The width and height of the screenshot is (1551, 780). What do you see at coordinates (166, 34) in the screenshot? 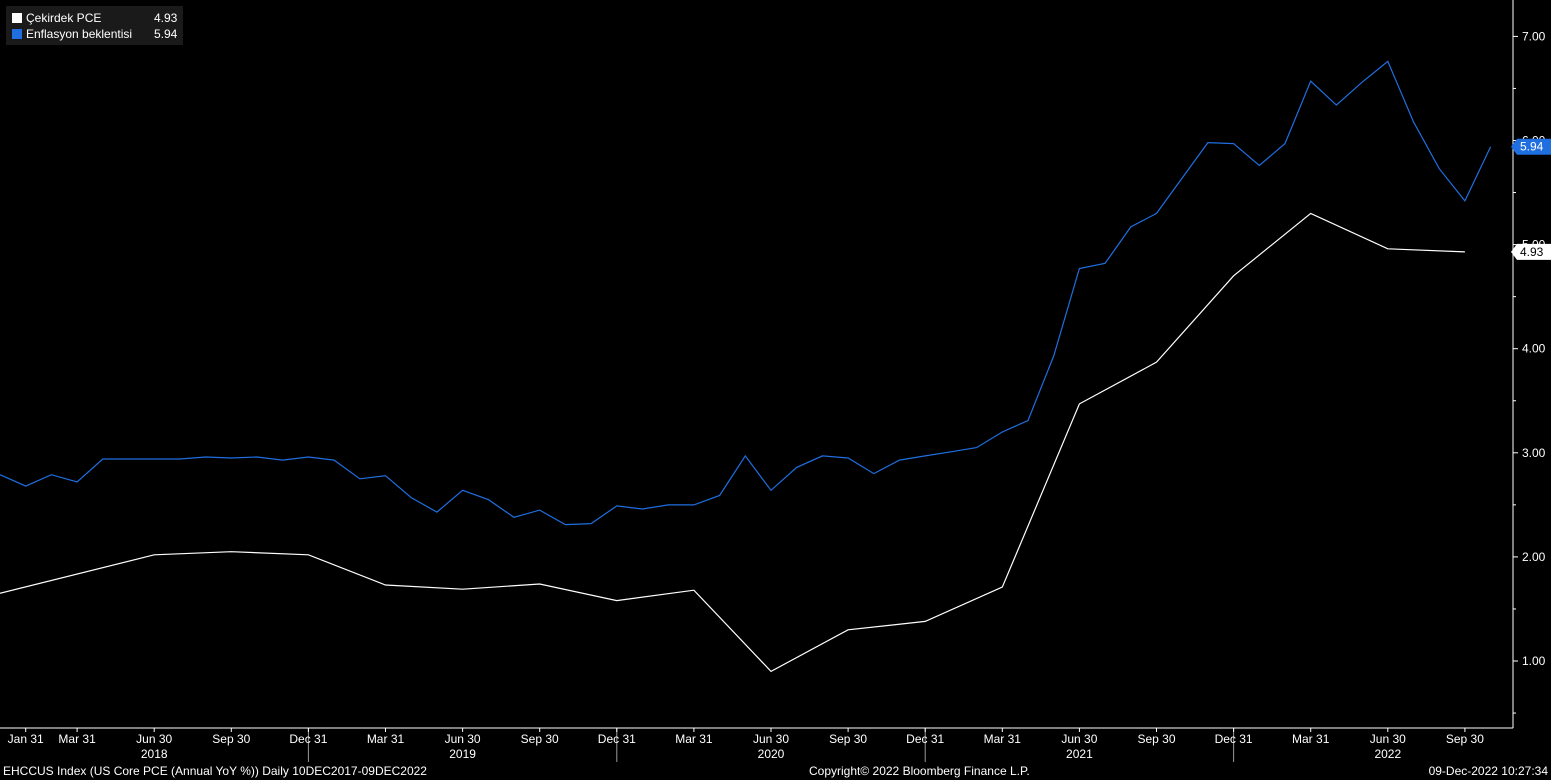
I see `legend-value: 5.94` at bounding box center [166, 34].